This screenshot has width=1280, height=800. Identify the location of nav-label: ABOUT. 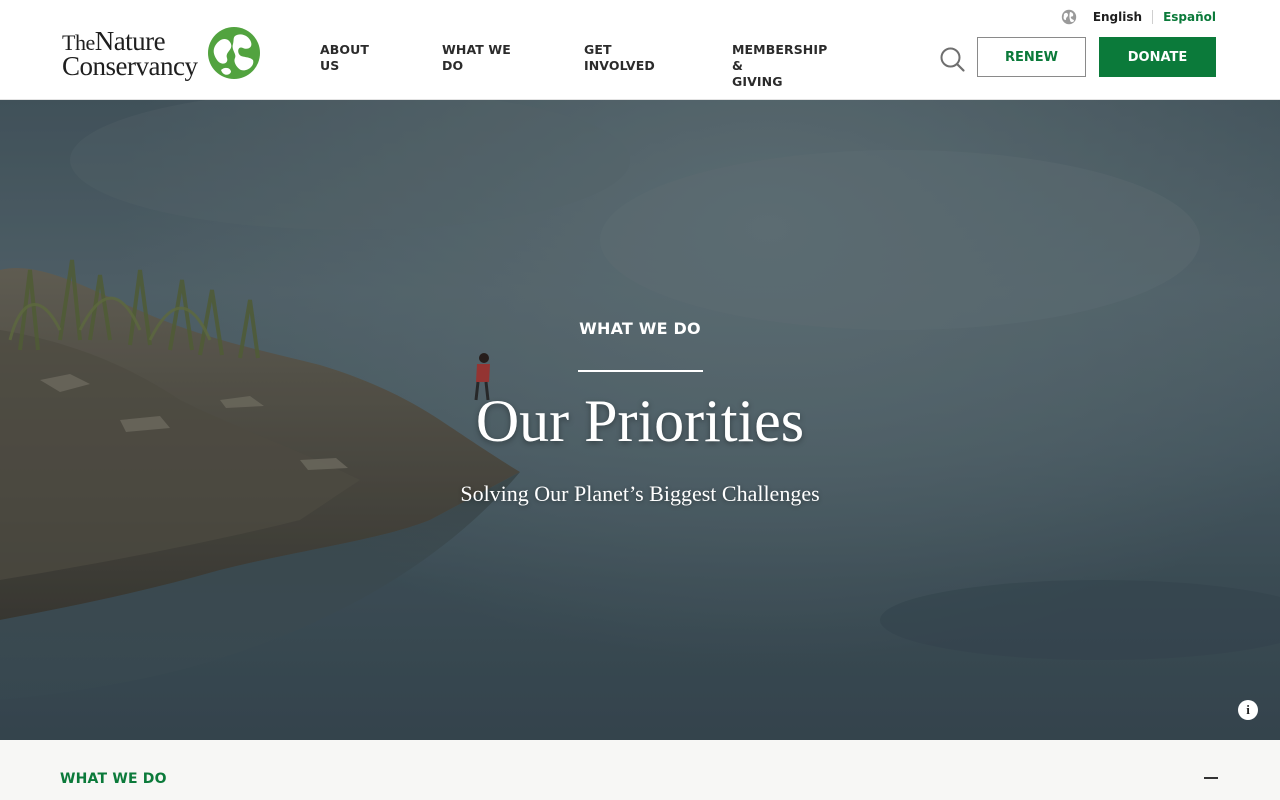
(345, 49).